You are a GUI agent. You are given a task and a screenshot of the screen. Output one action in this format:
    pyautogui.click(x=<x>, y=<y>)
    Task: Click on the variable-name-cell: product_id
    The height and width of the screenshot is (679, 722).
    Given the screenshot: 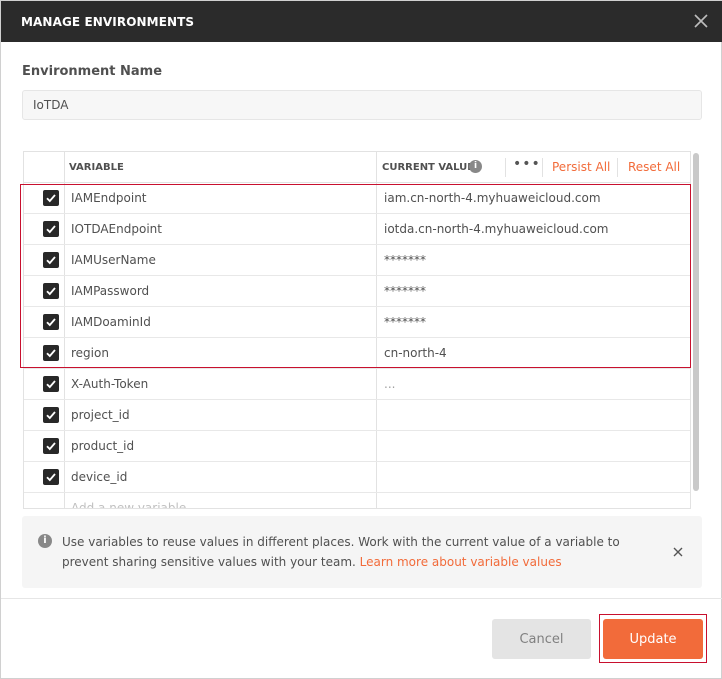 What is the action you would take?
    pyautogui.click(x=102, y=446)
    